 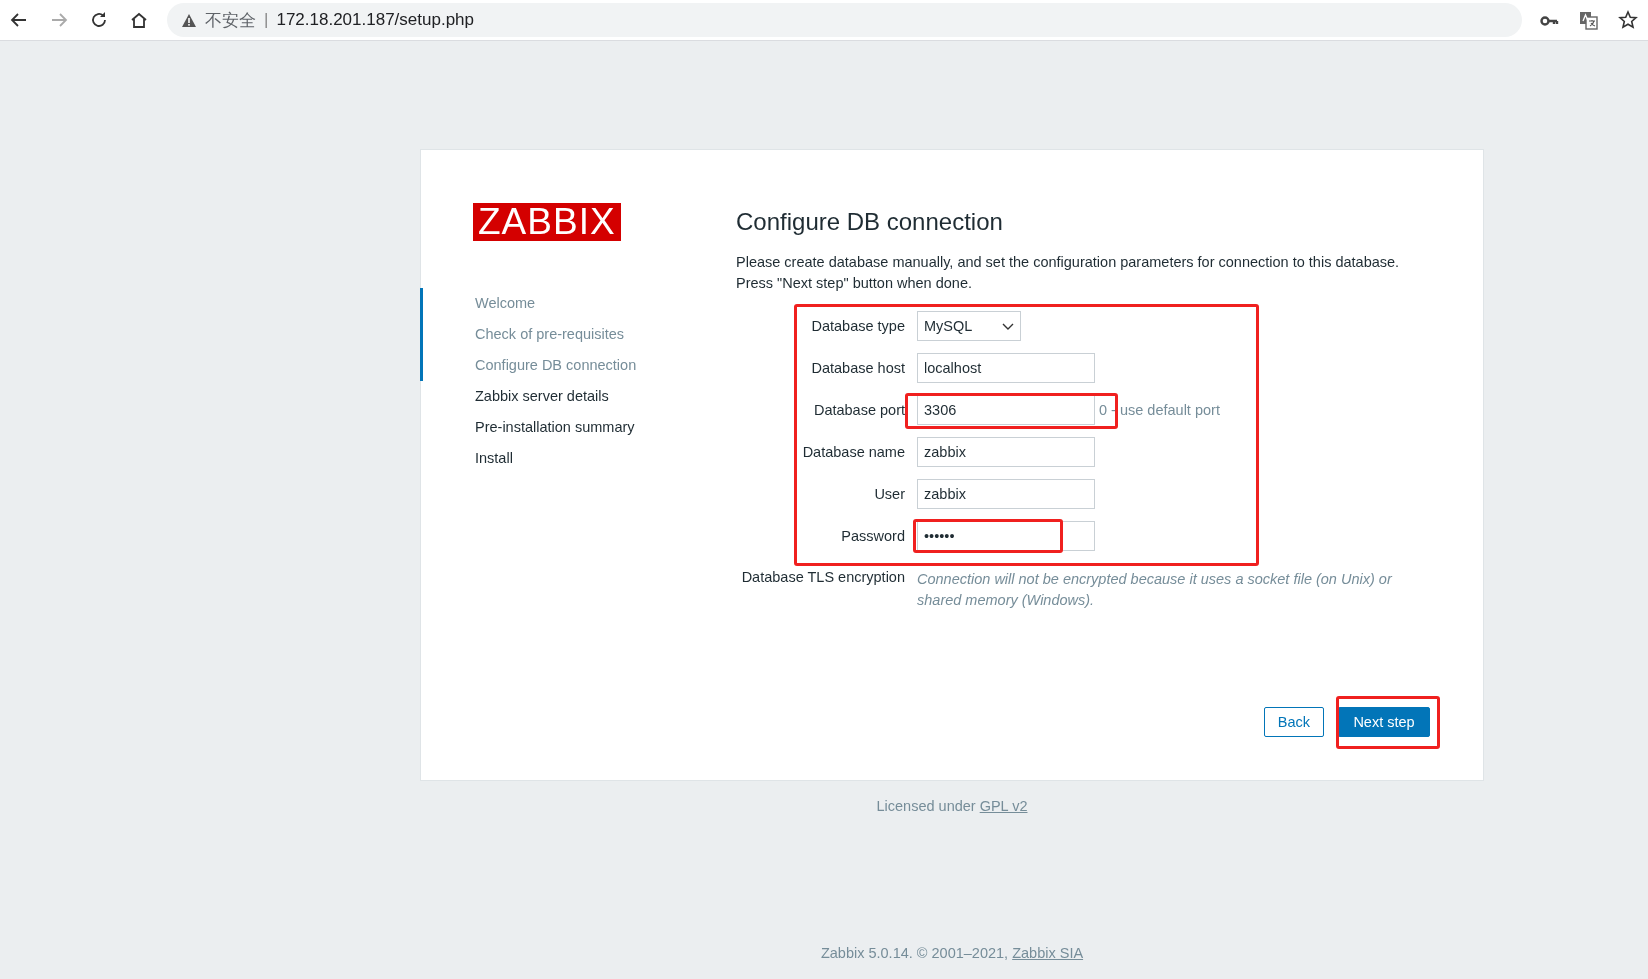 I want to click on field-label: Password, so click(x=872, y=536).